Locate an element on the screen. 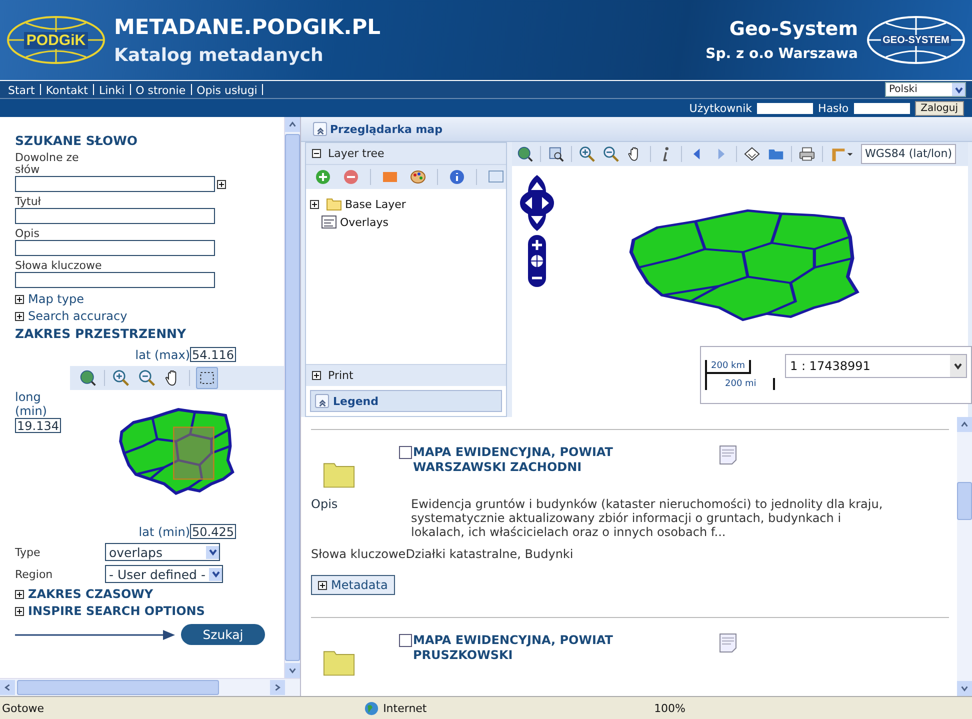  field-label: Opis is located at coordinates (27, 234).